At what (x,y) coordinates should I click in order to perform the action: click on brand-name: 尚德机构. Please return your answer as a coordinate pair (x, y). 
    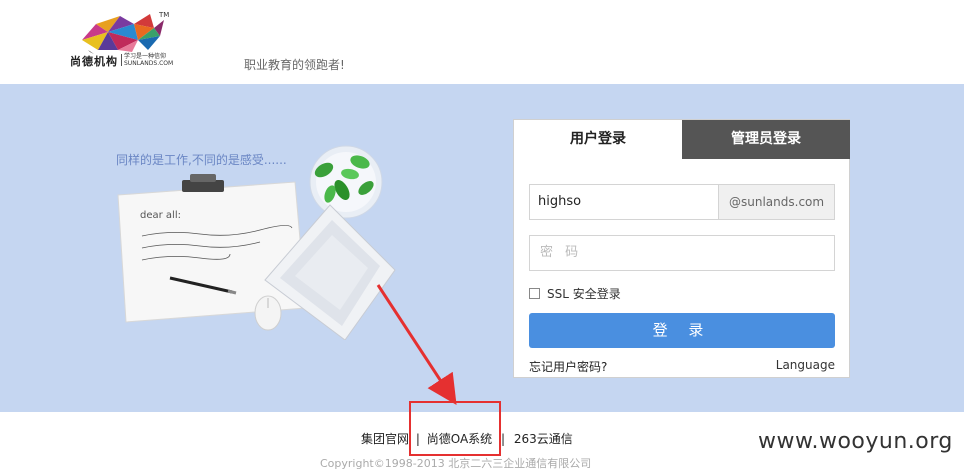
    Looking at the image, I should click on (94, 61).